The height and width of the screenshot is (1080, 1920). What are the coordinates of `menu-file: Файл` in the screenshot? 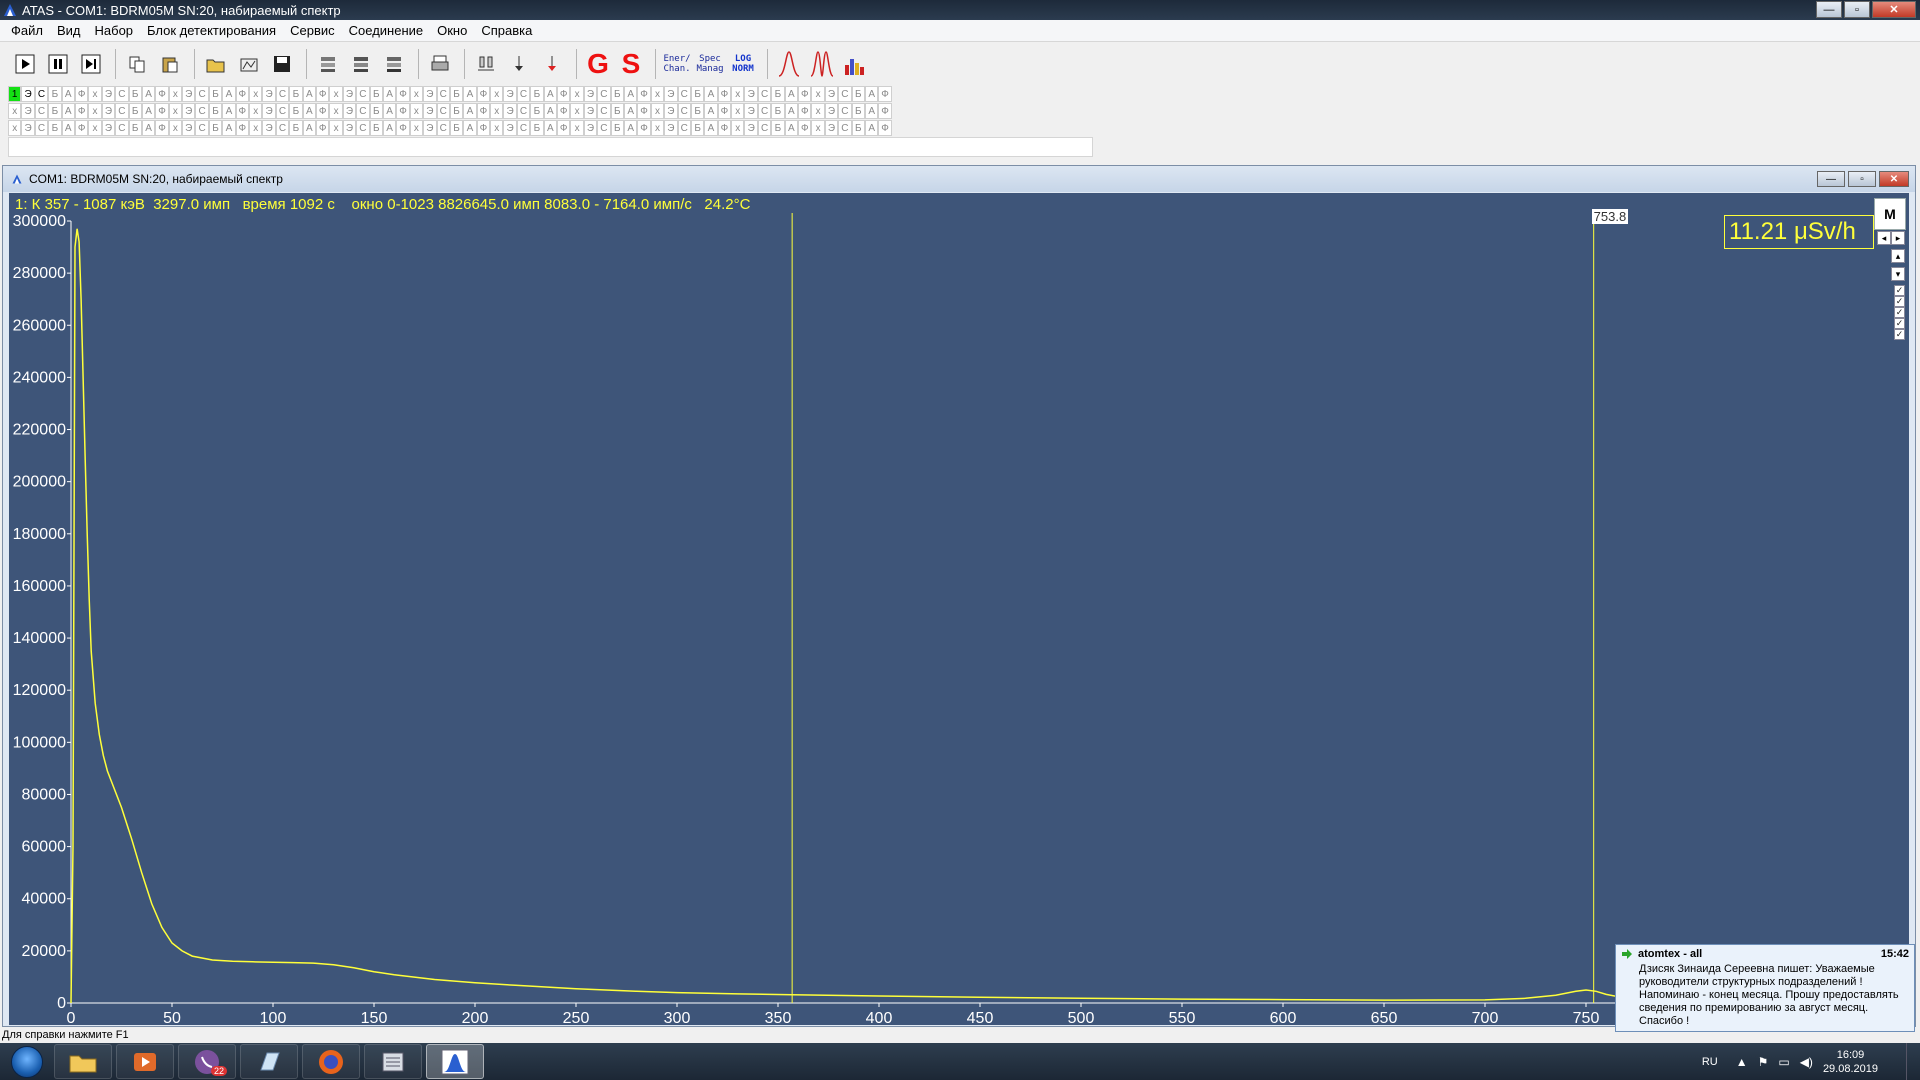 It's located at (27, 30).